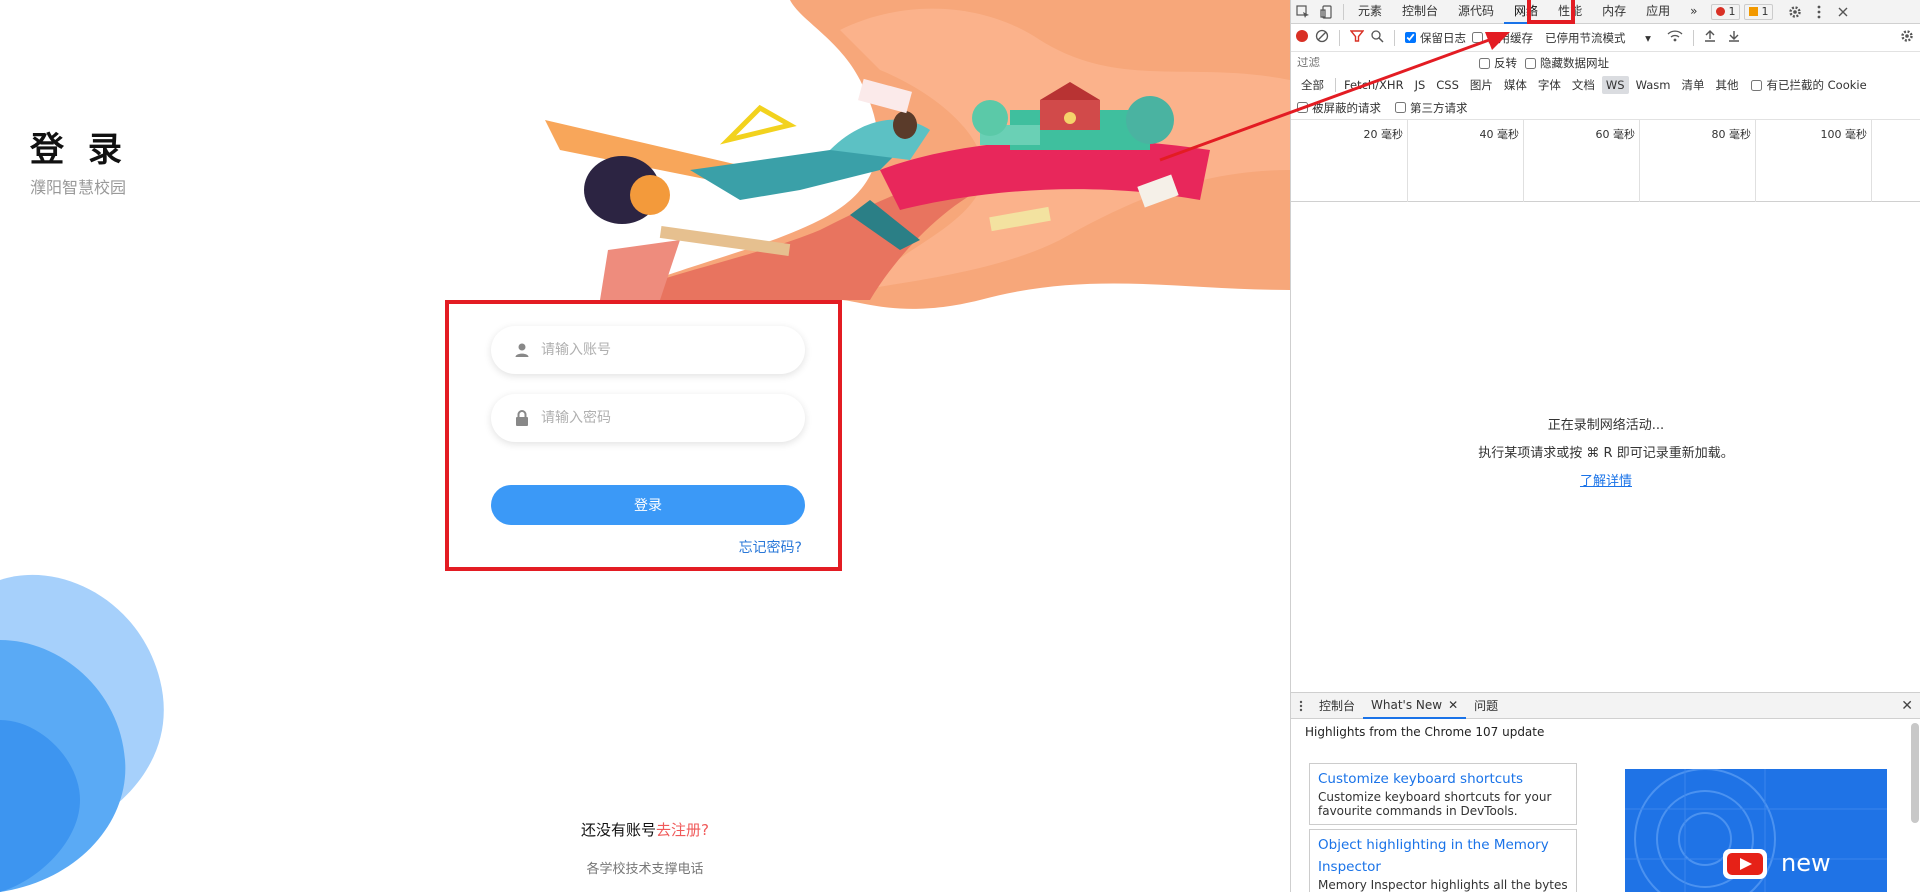  I want to click on timeline-tick-label: 60 毫秒, so click(1615, 134).